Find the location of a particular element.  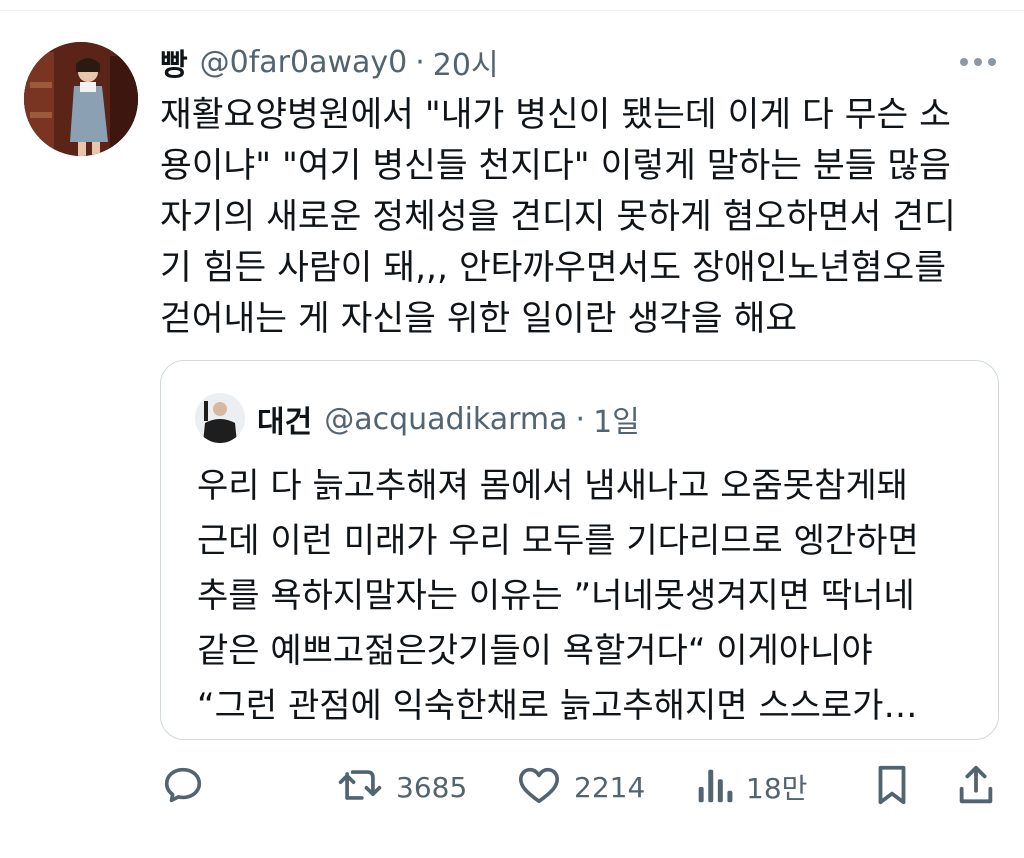

reply-button is located at coordinates (183, 787).